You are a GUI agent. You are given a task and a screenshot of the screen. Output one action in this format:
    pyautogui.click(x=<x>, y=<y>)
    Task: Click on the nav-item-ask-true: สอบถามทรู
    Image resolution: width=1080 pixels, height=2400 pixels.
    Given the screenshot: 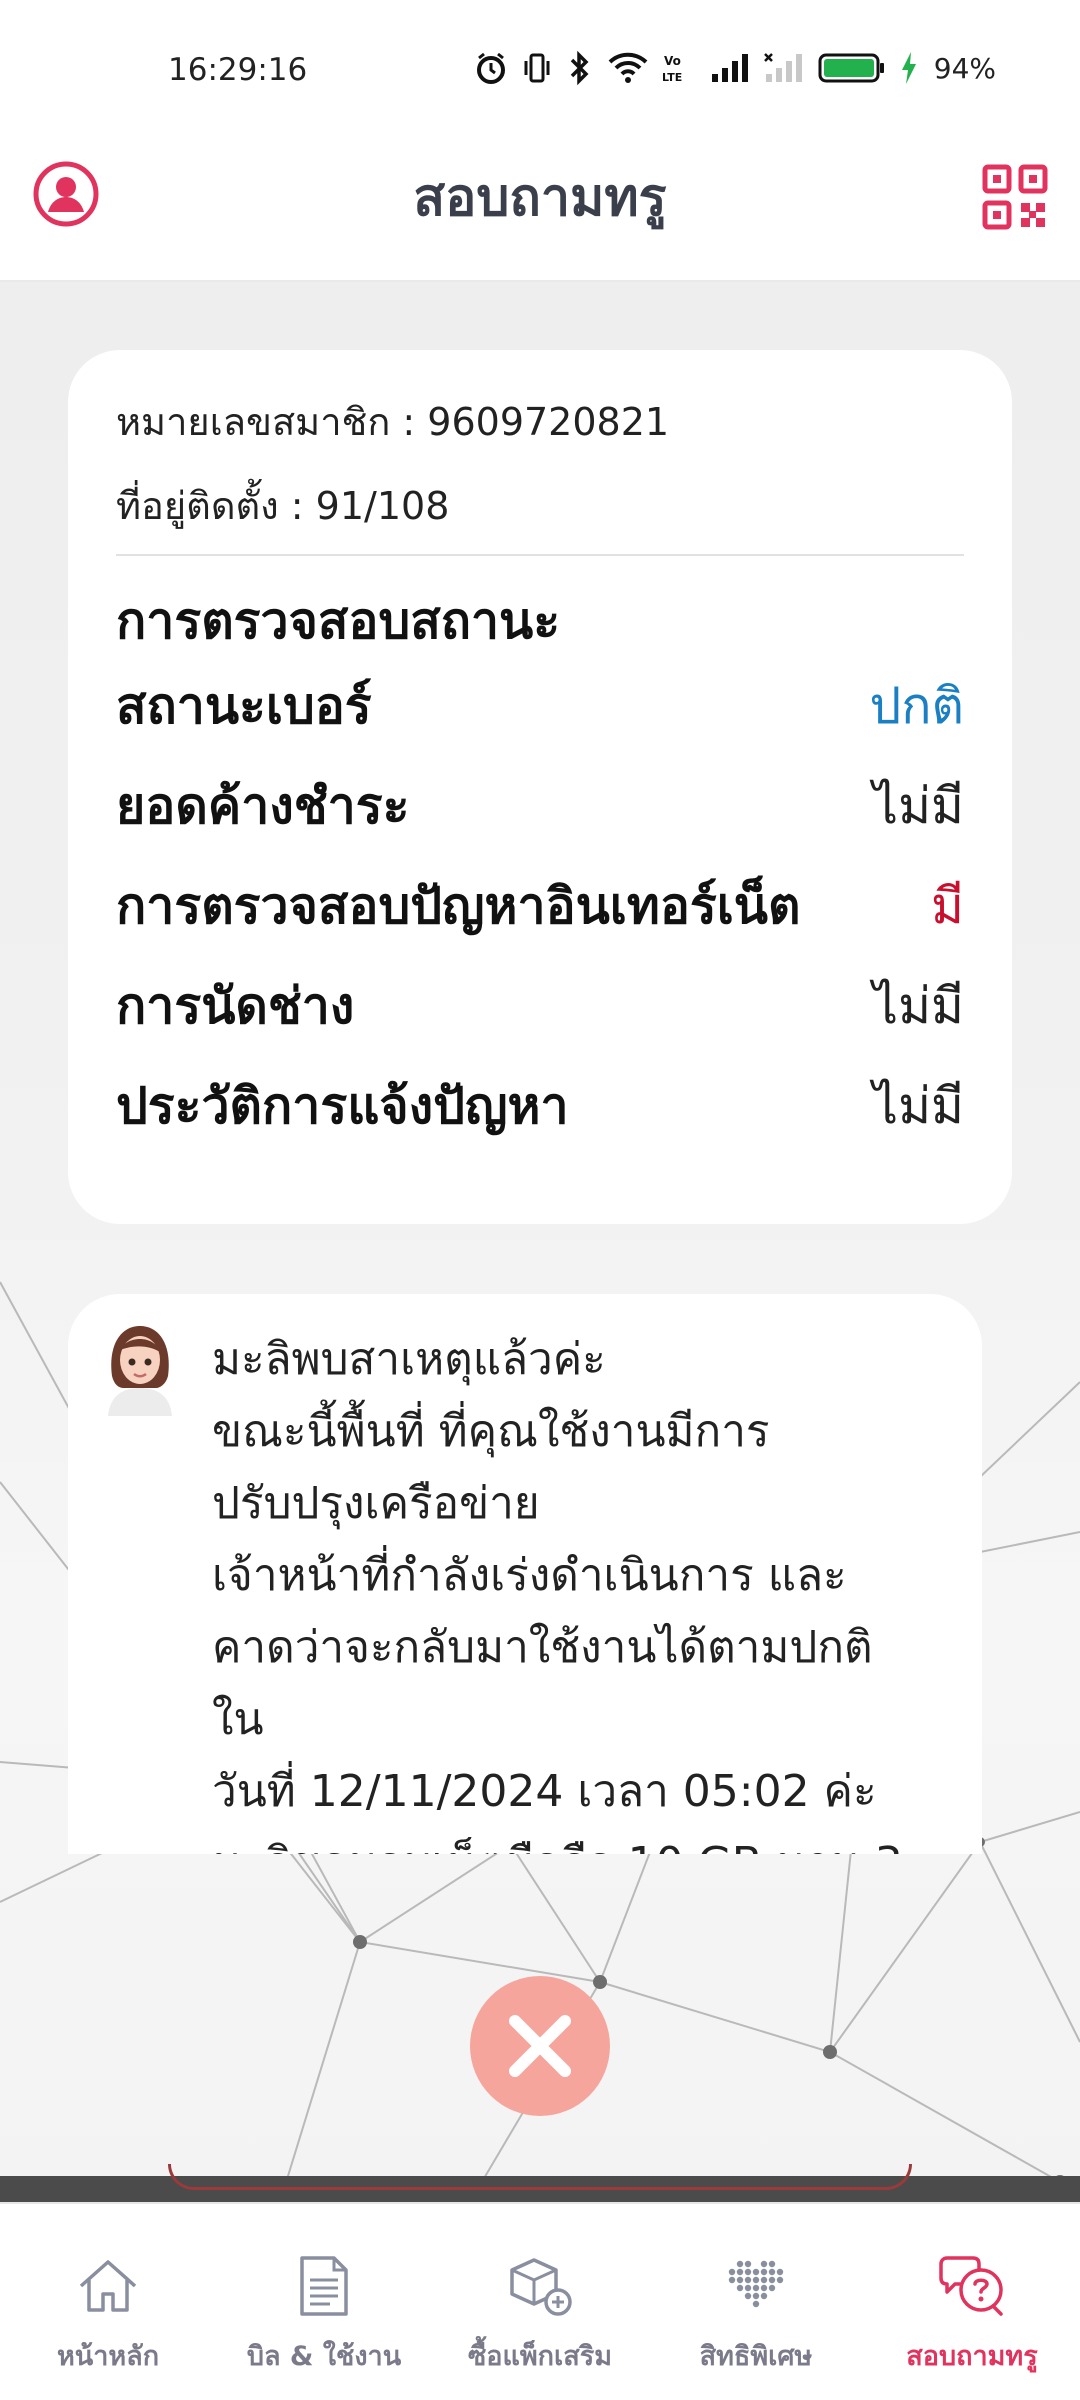 What is the action you would take?
    pyautogui.click(x=972, y=2302)
    